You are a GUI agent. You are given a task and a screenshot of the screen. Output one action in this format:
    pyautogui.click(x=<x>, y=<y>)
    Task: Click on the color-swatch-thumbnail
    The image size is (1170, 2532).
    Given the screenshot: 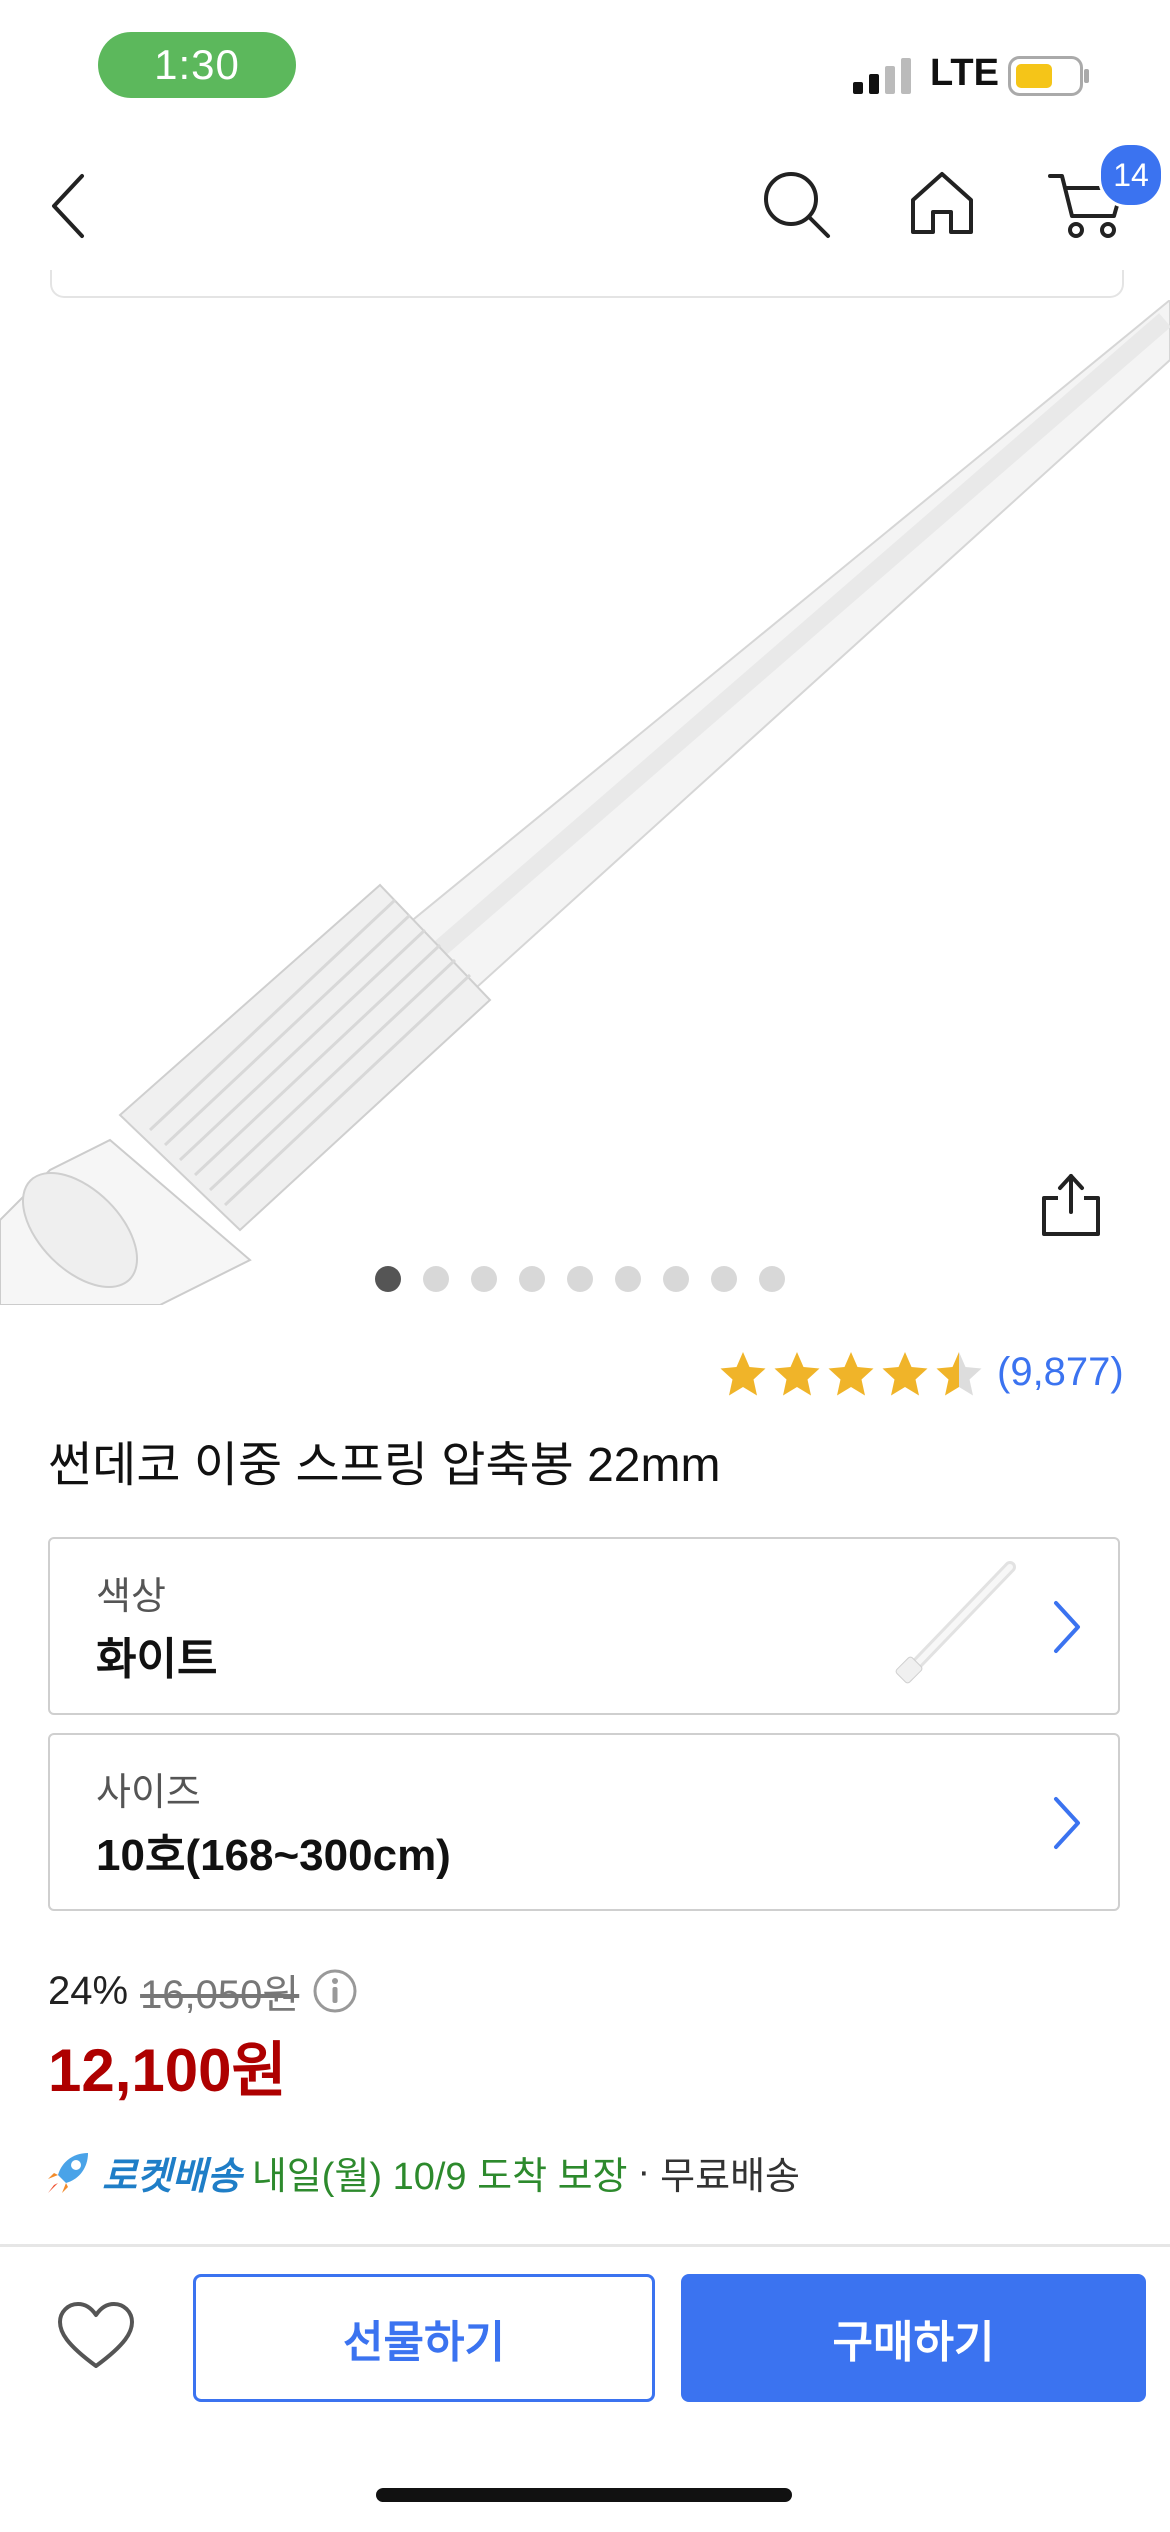 What is the action you would take?
    pyautogui.click(x=955, y=1622)
    